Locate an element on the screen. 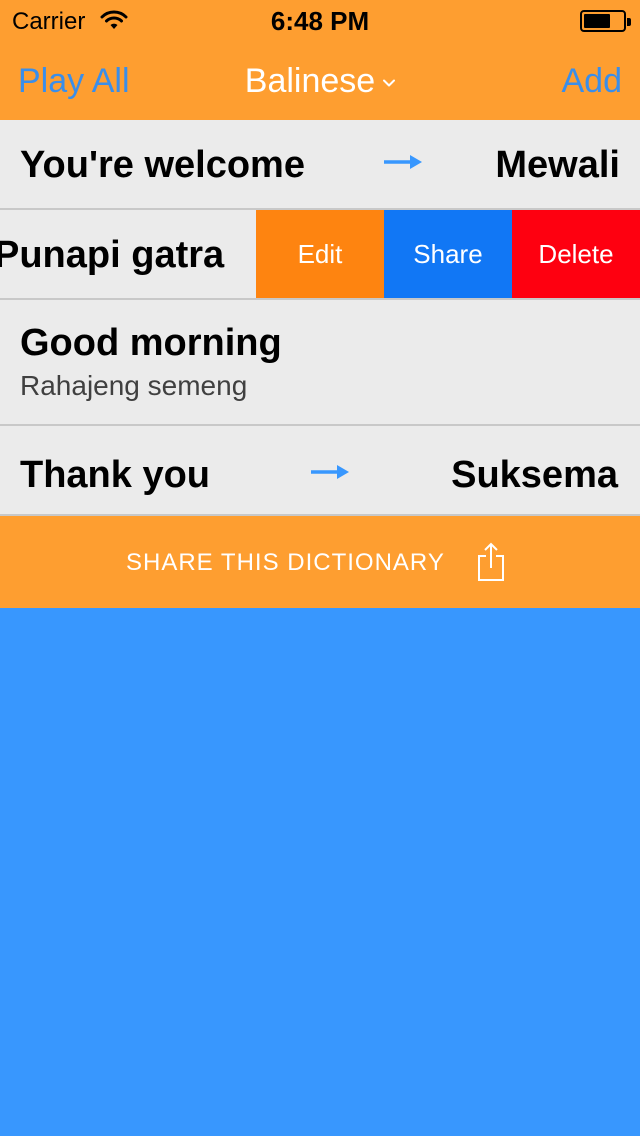  share-dictionary-label: SHARE THIS DICTIONARY is located at coordinates (285, 562).